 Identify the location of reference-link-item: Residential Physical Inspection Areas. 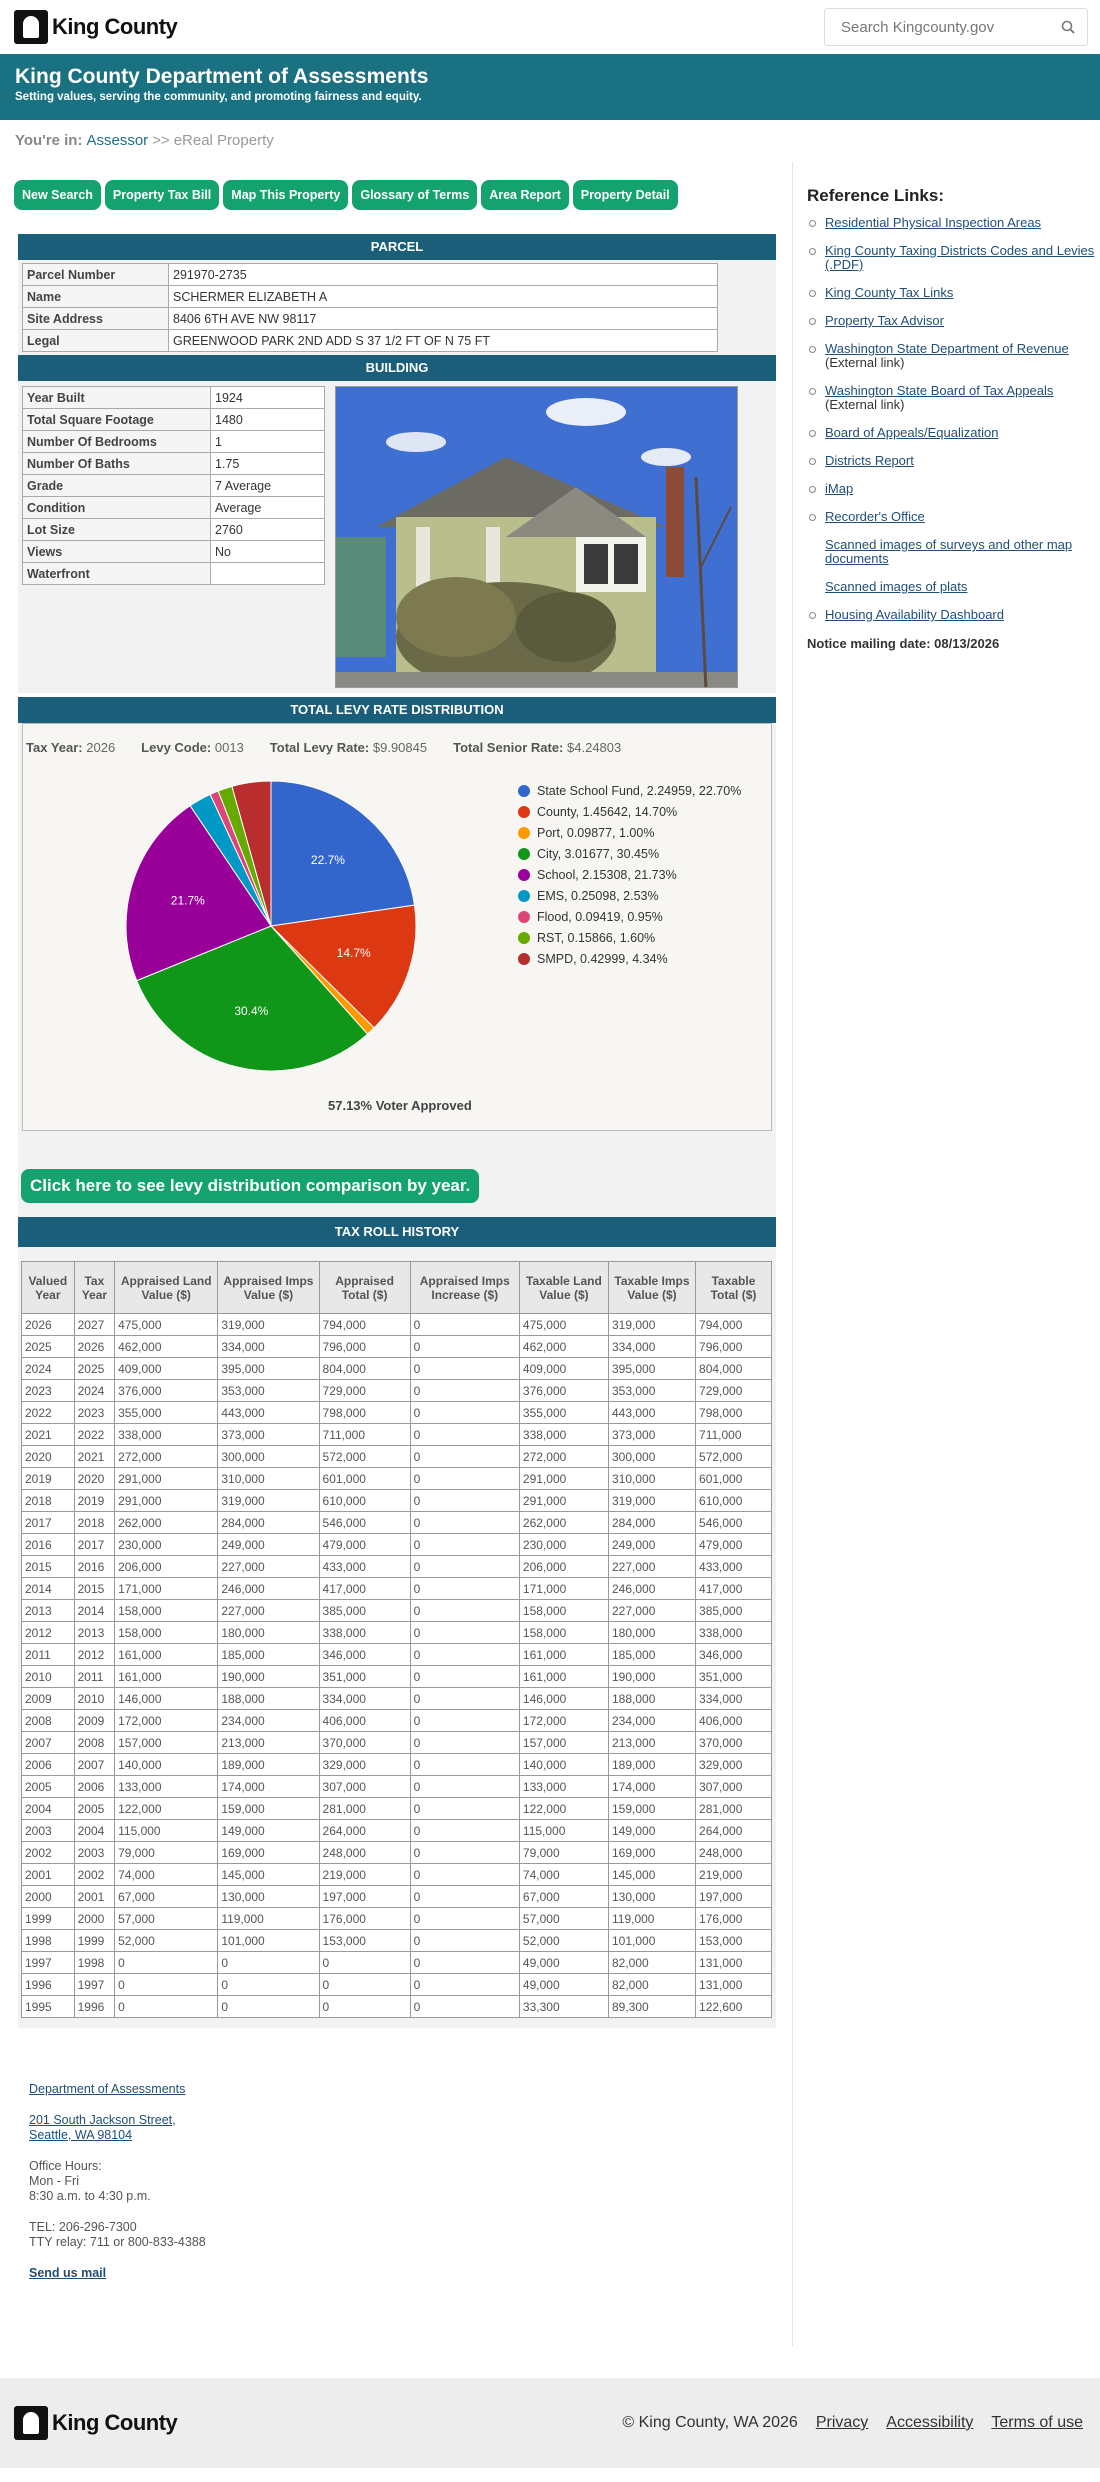
(953, 223).